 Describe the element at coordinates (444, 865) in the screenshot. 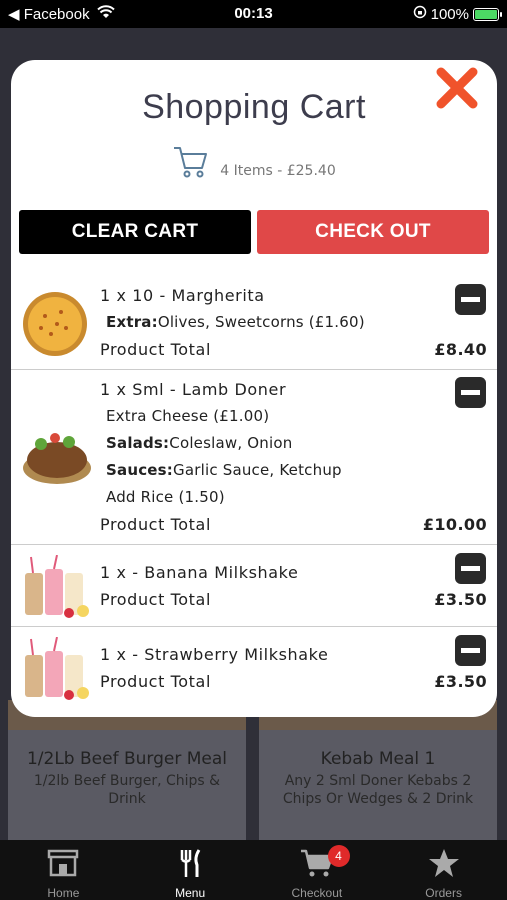

I see `star-icon` at that location.